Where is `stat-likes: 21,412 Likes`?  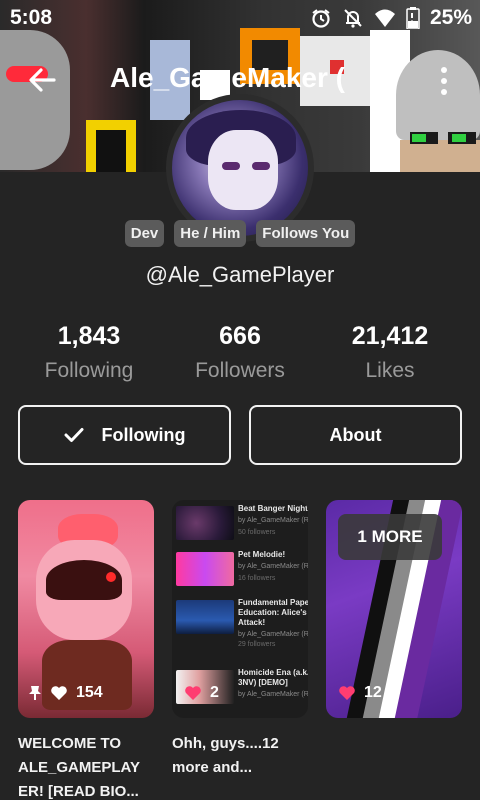
stat-likes: 21,412 Likes is located at coordinates (390, 352).